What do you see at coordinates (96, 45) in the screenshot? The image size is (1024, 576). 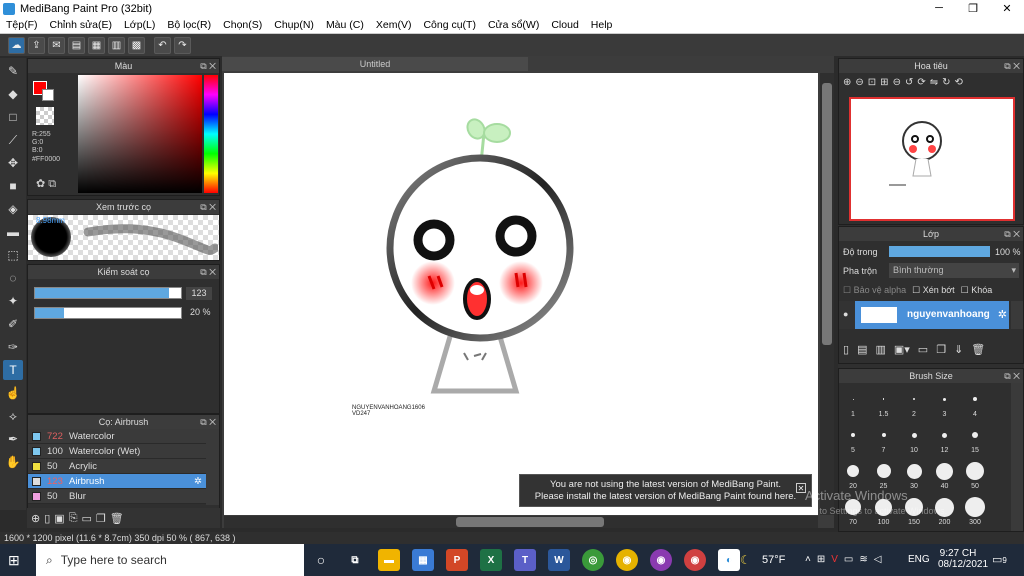 I see `document-icon: ▦` at bounding box center [96, 45].